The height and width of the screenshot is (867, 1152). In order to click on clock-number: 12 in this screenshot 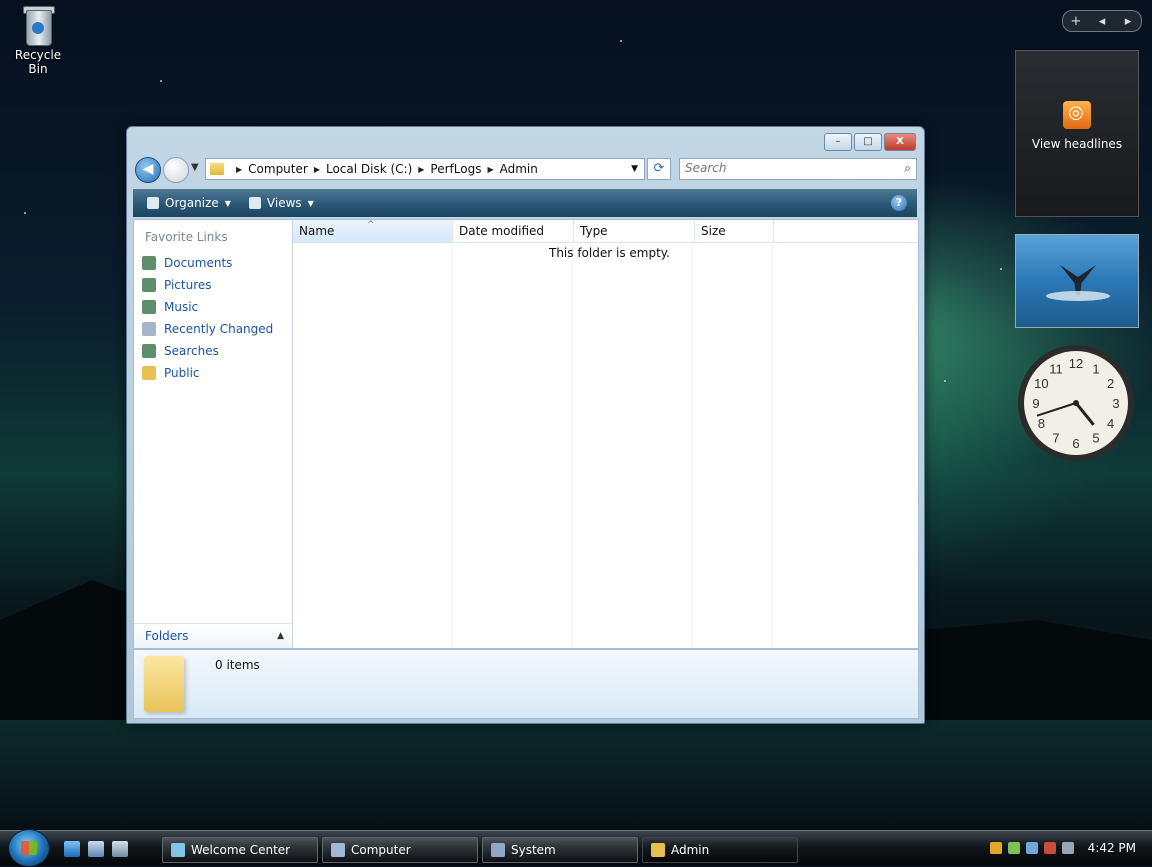, I will do `click(1076, 363)`.